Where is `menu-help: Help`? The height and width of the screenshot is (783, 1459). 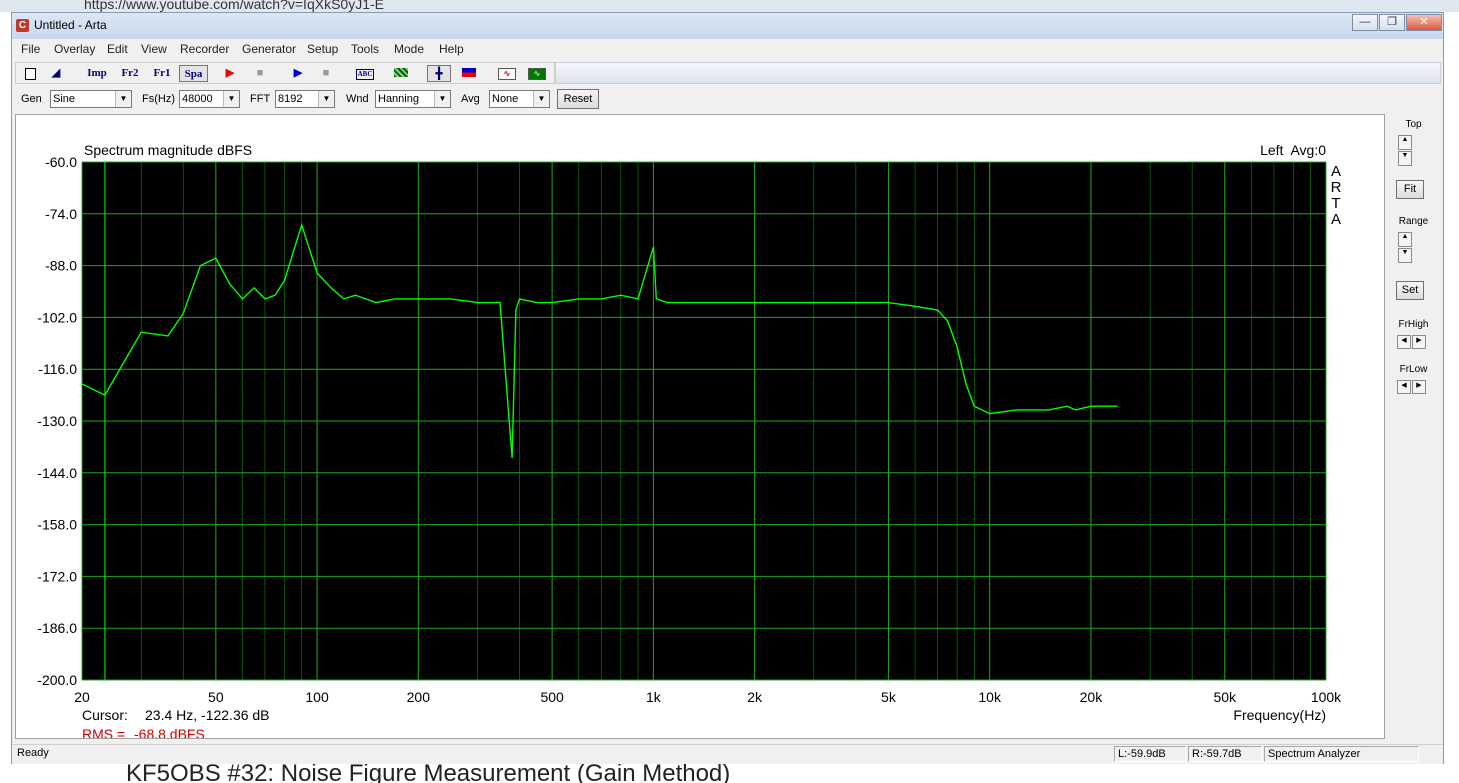 menu-help: Help is located at coordinates (451, 49).